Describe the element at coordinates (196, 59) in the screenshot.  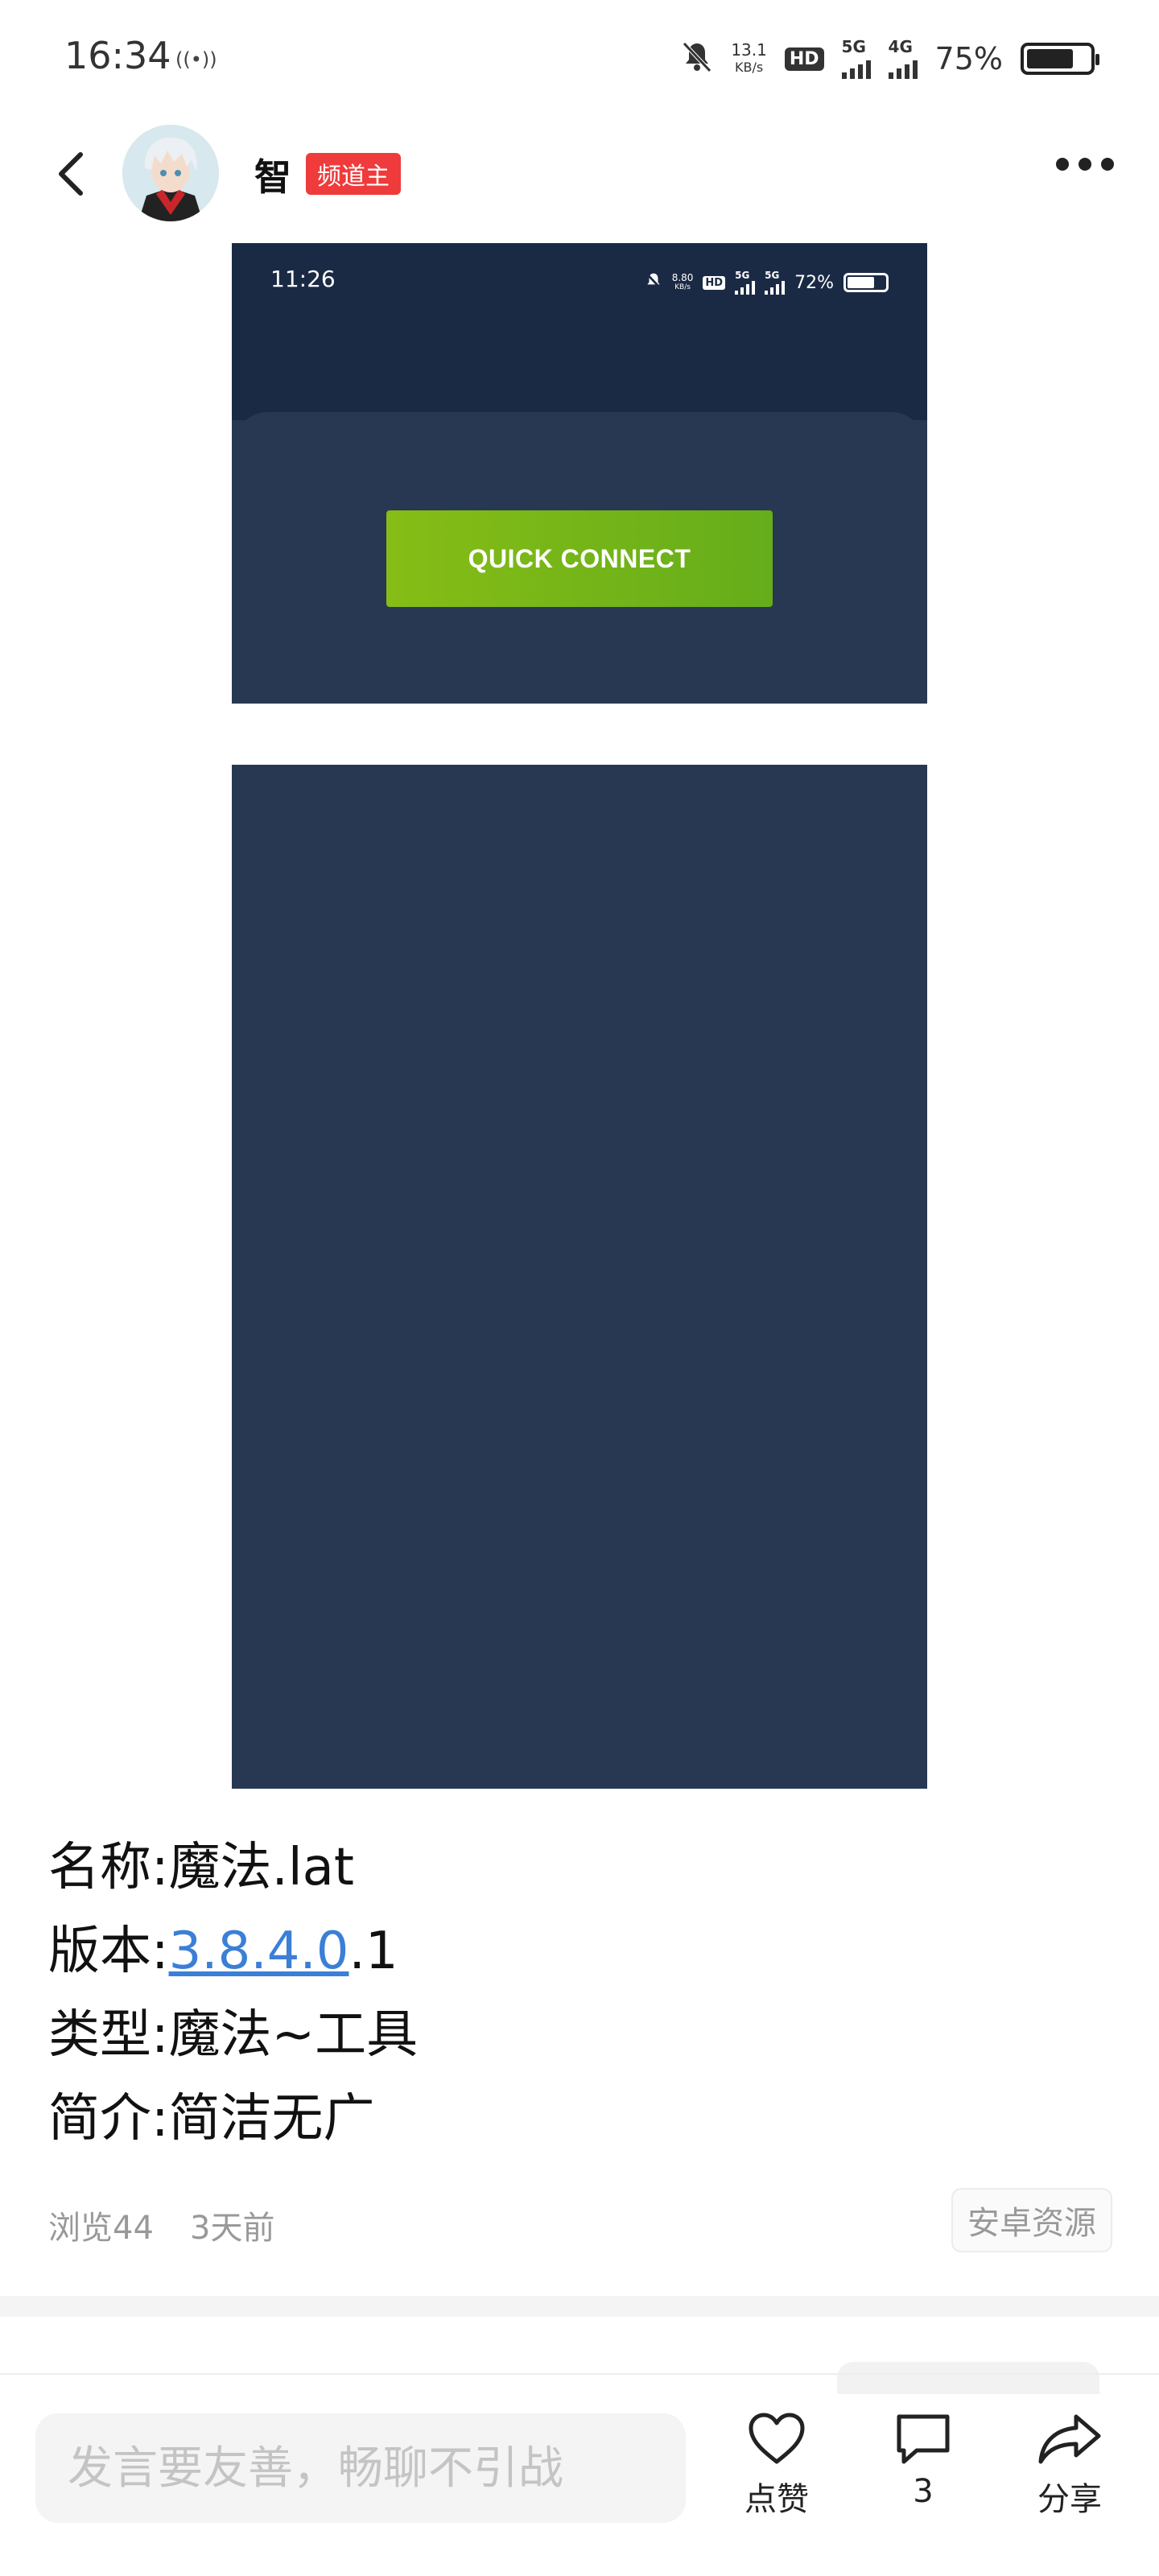
I see `hotspot-signal-icon: ((•))` at that location.